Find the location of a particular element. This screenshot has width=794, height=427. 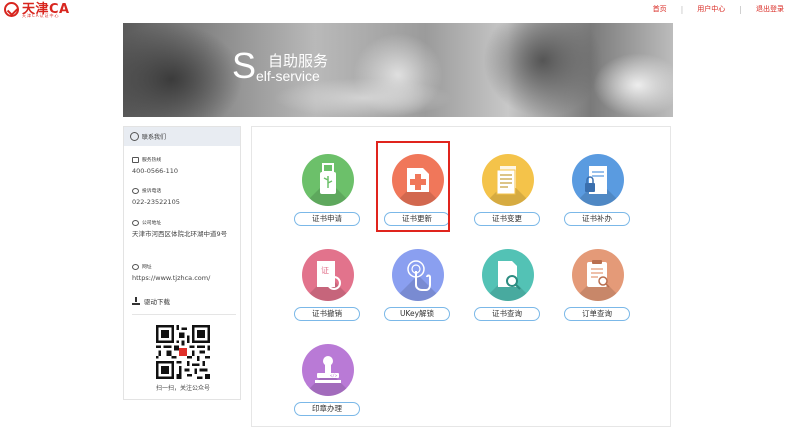

order-query-button: 订单查询 is located at coordinates (597, 314).